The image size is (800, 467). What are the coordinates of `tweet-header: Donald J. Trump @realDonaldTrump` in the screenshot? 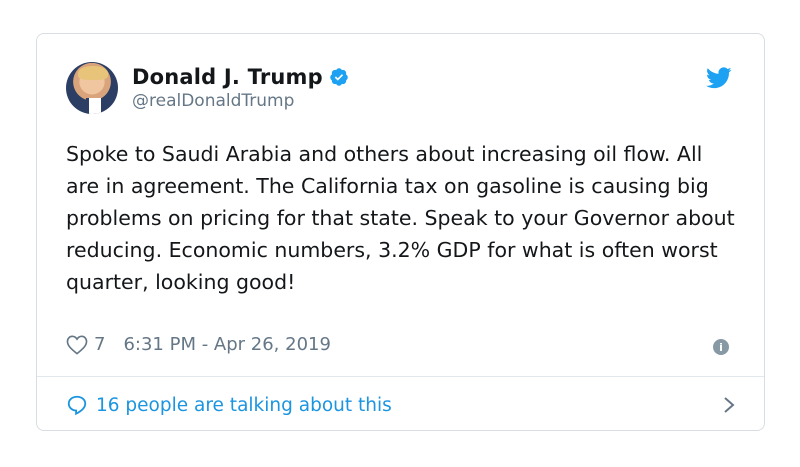 It's located at (207, 88).